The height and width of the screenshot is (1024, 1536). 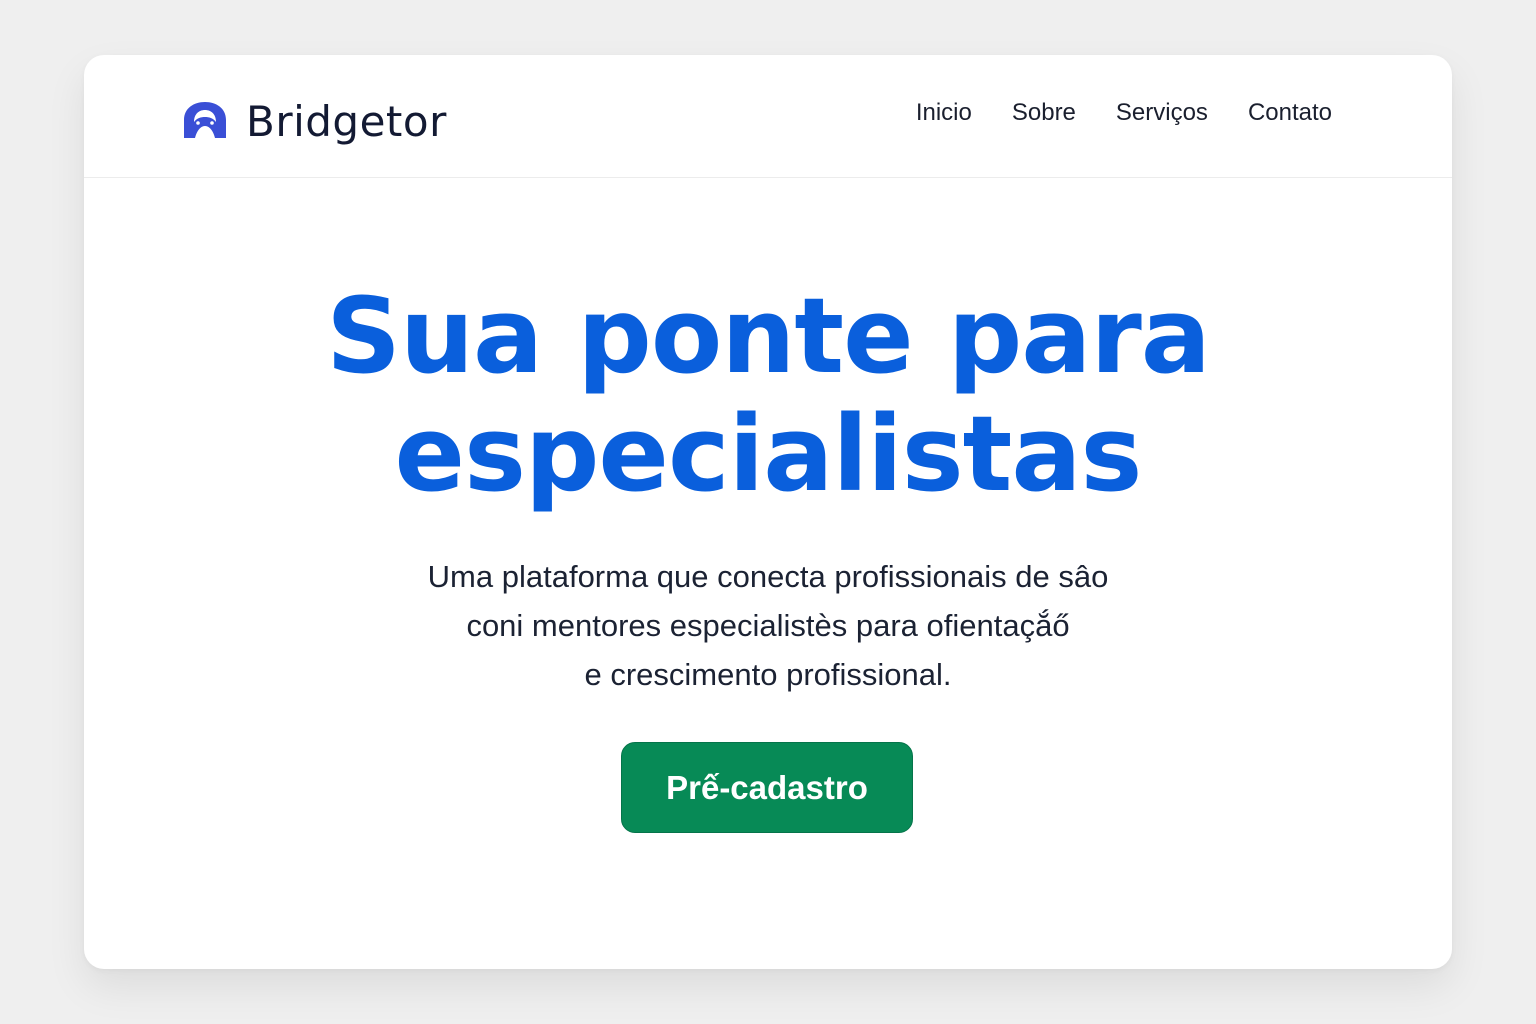 I want to click on brand-logo: Bridgetor, so click(x=314, y=121).